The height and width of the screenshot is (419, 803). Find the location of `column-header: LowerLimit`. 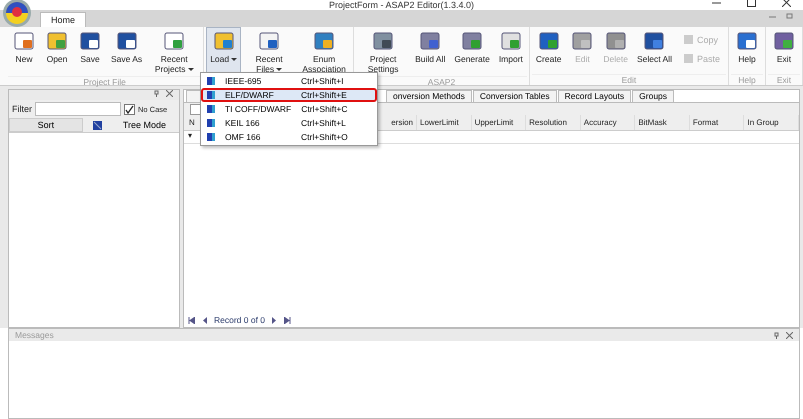

column-header: LowerLimit is located at coordinates (444, 122).